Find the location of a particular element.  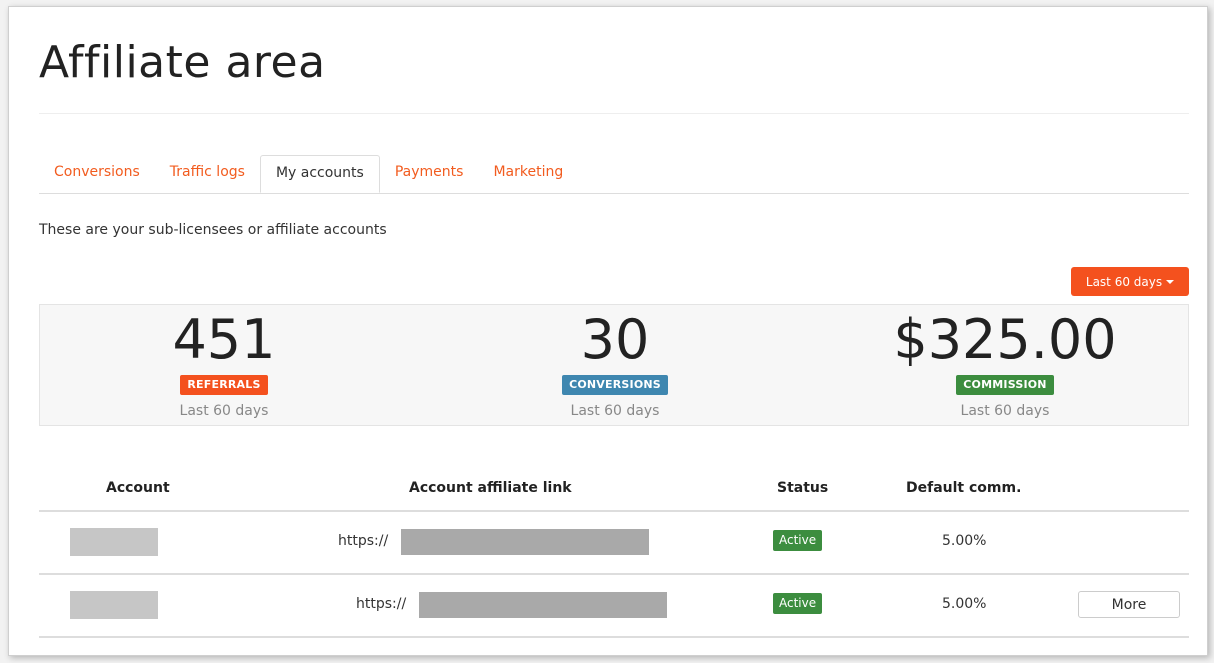

tab-payments: Payments is located at coordinates (429, 174).